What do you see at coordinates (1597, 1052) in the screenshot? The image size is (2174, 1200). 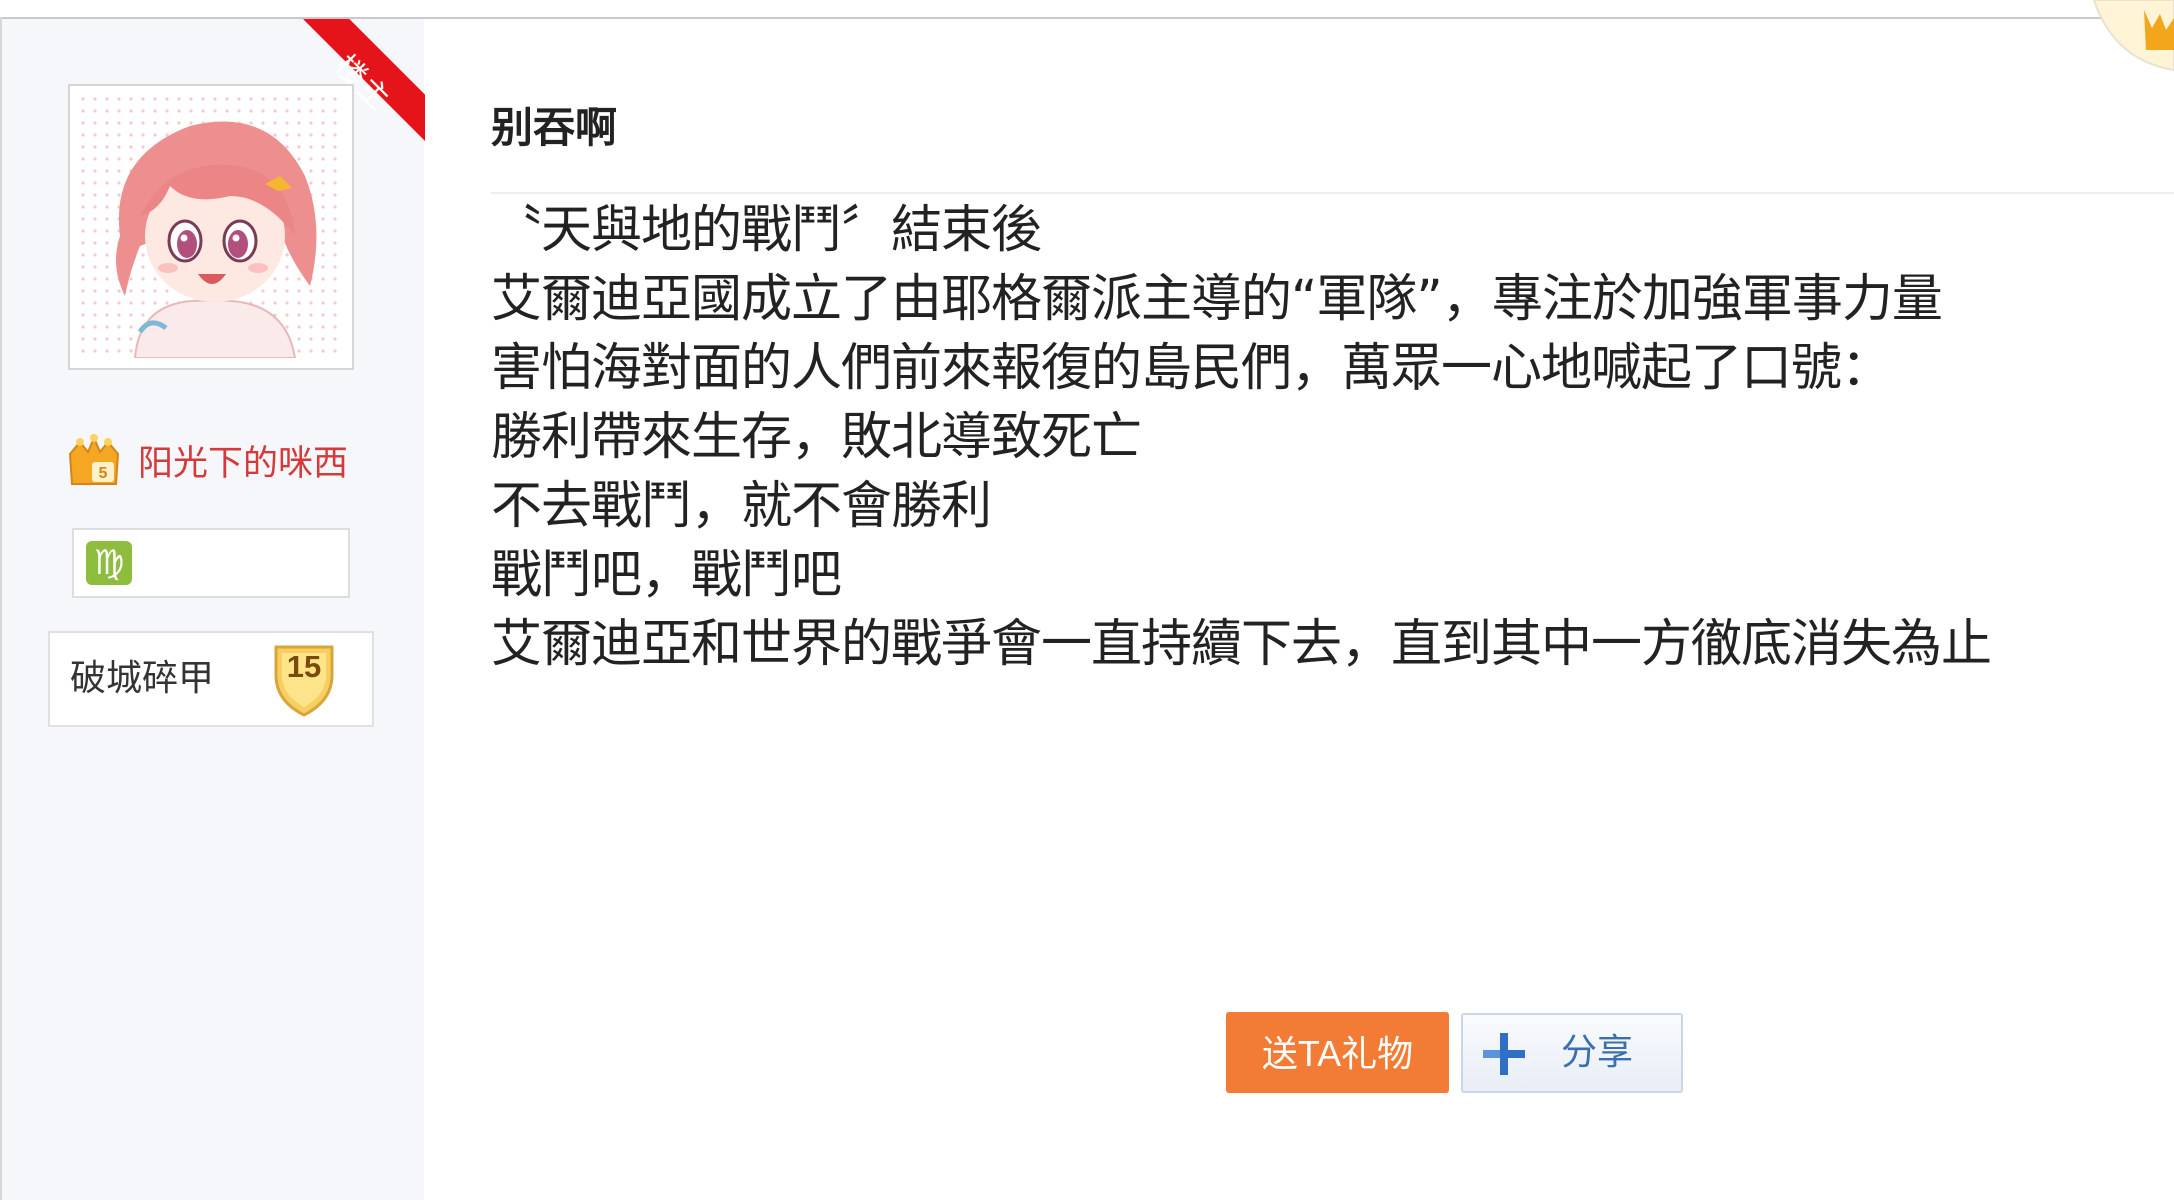 I see `share-label: 分享` at bounding box center [1597, 1052].